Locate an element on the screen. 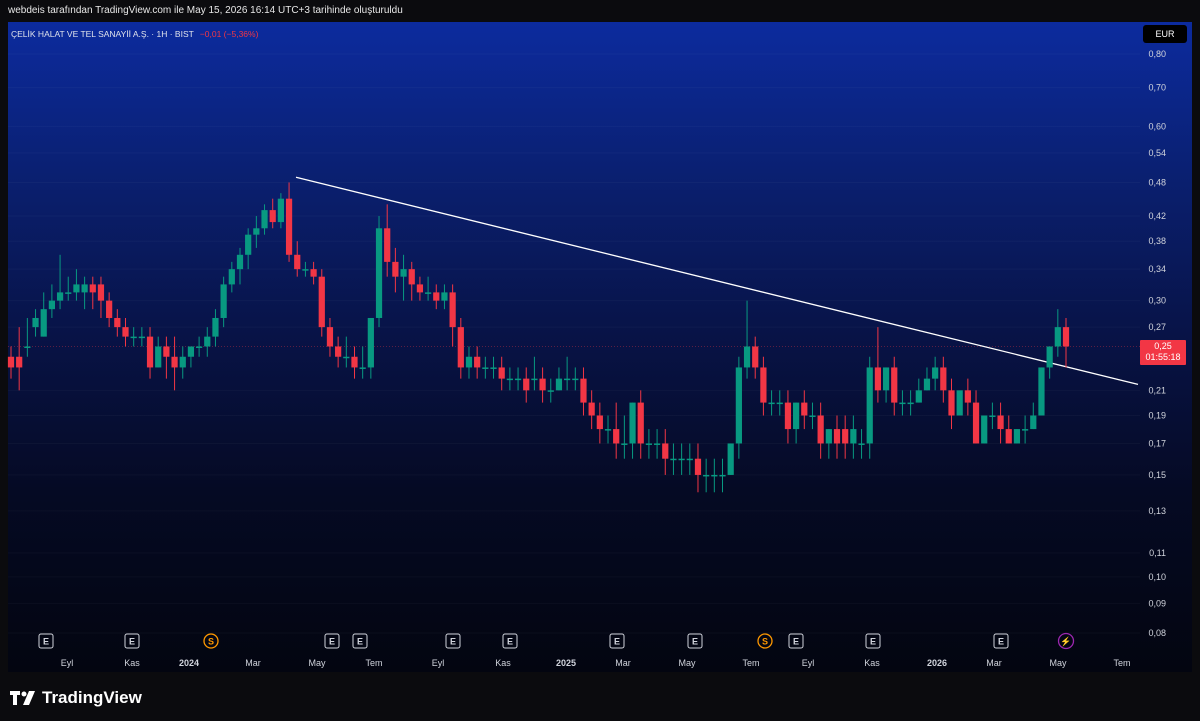 The height and width of the screenshot is (721, 1200). price-tick-label: 0,60 is located at coordinates (1157, 126).